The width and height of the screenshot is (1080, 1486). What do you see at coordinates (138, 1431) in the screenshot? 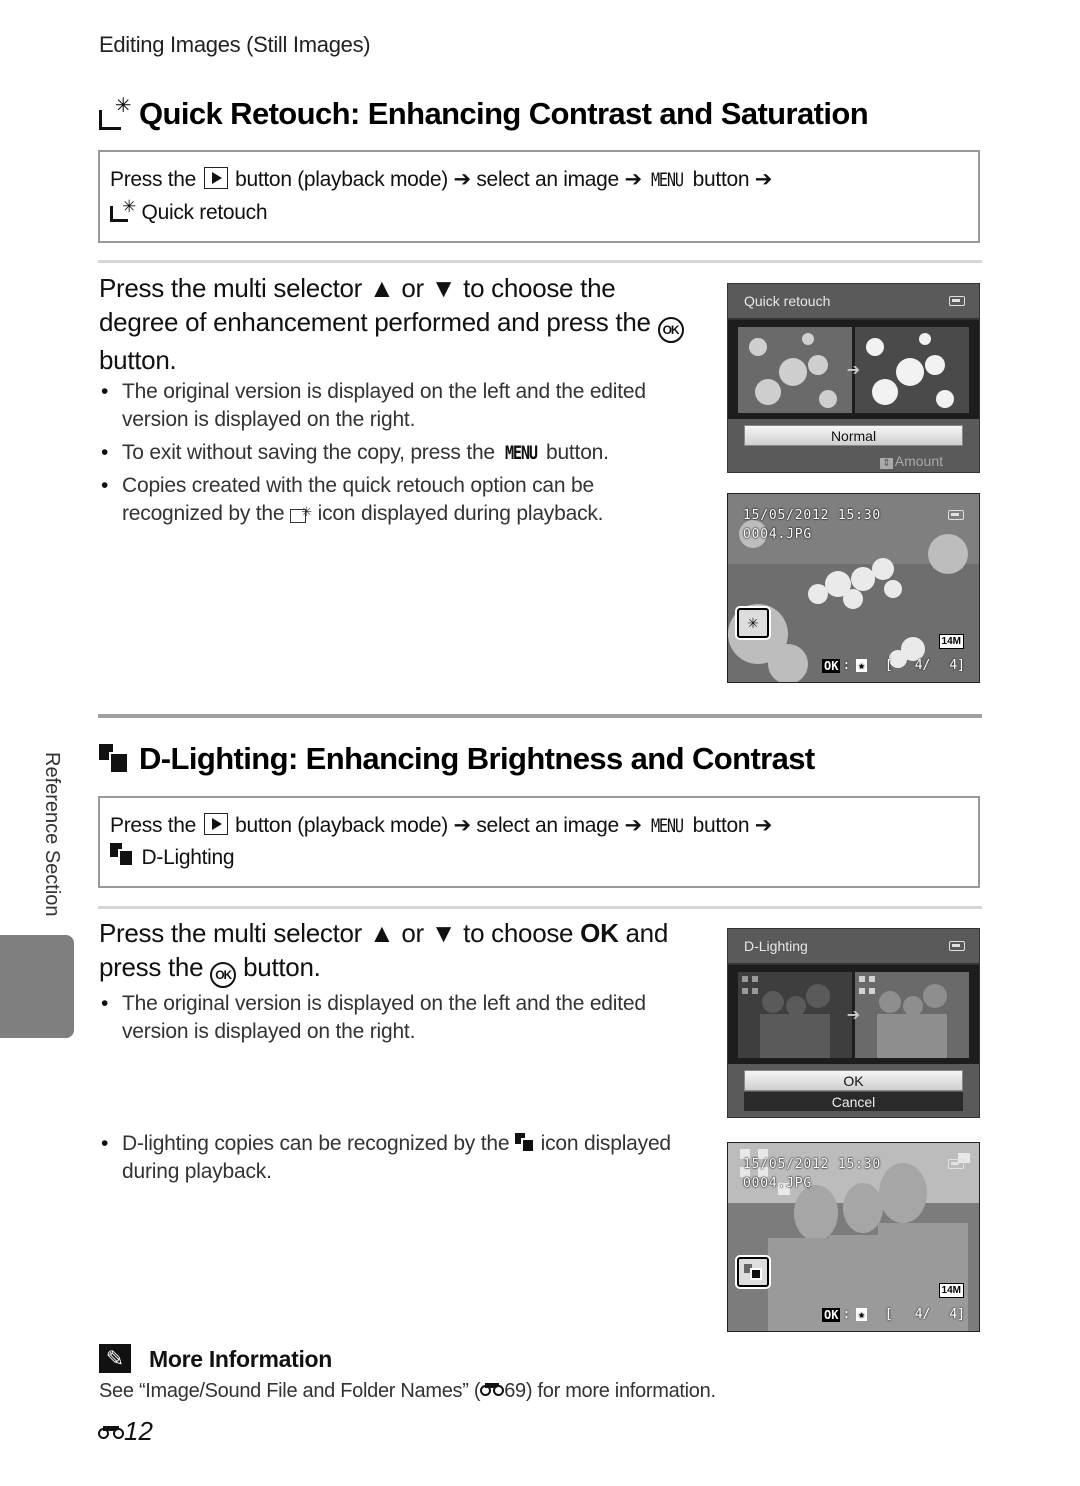
I see `page-number-text: 12` at bounding box center [138, 1431].